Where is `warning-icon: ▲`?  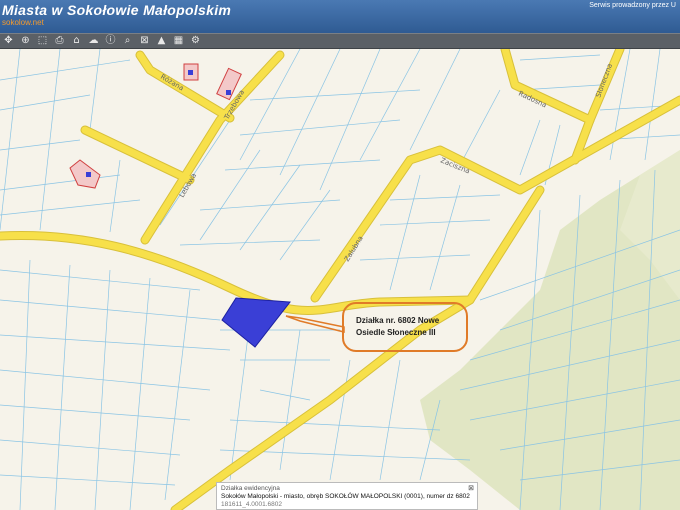 warning-icon: ▲ is located at coordinates (161, 41).